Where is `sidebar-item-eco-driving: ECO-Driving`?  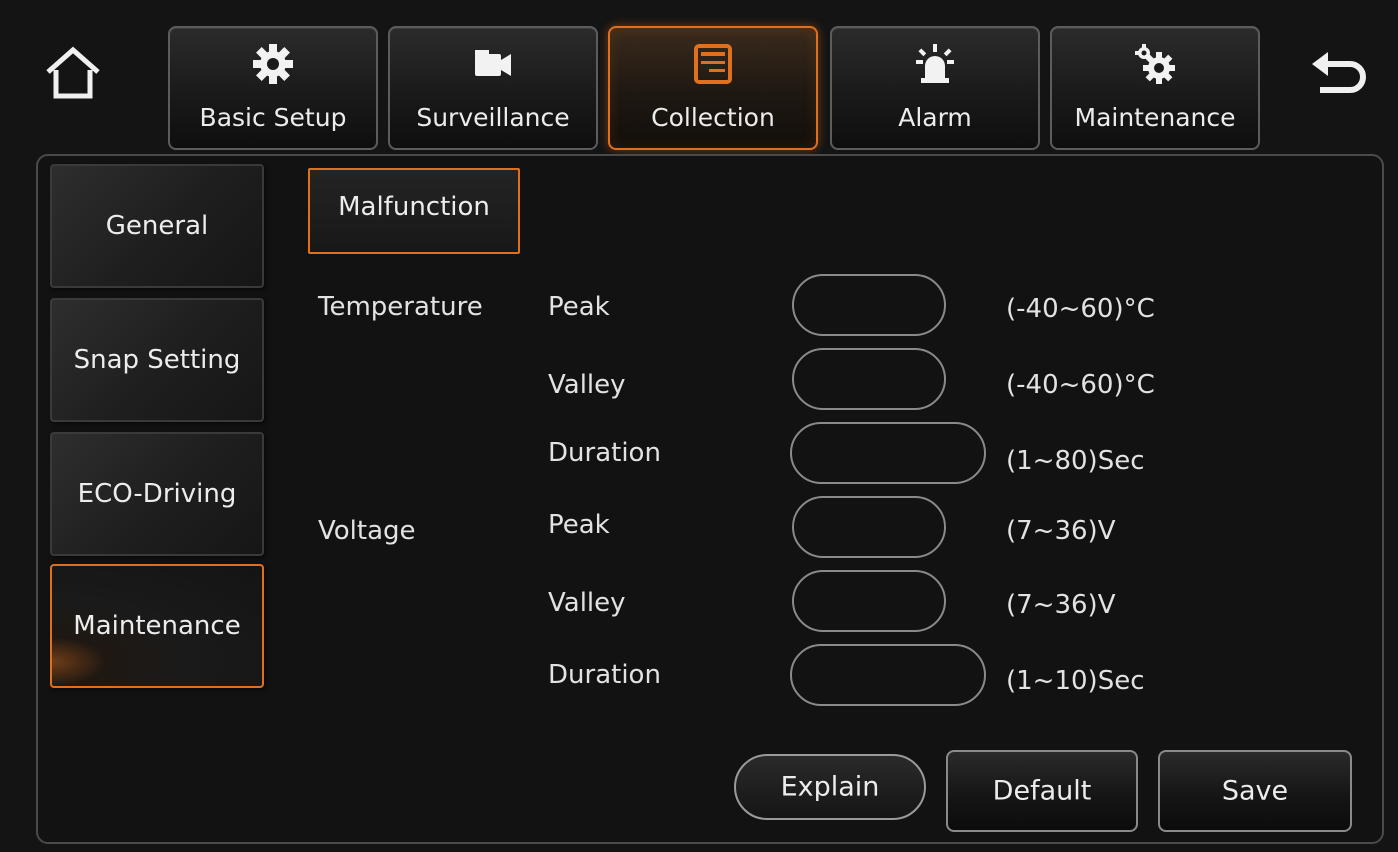 sidebar-item-eco-driving: ECO-Driving is located at coordinates (157, 494).